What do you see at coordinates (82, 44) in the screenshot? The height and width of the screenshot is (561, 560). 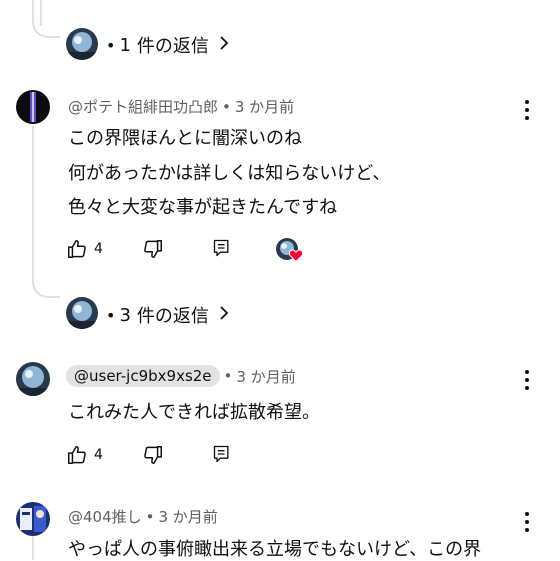 I see `reply-avatar-top` at bounding box center [82, 44].